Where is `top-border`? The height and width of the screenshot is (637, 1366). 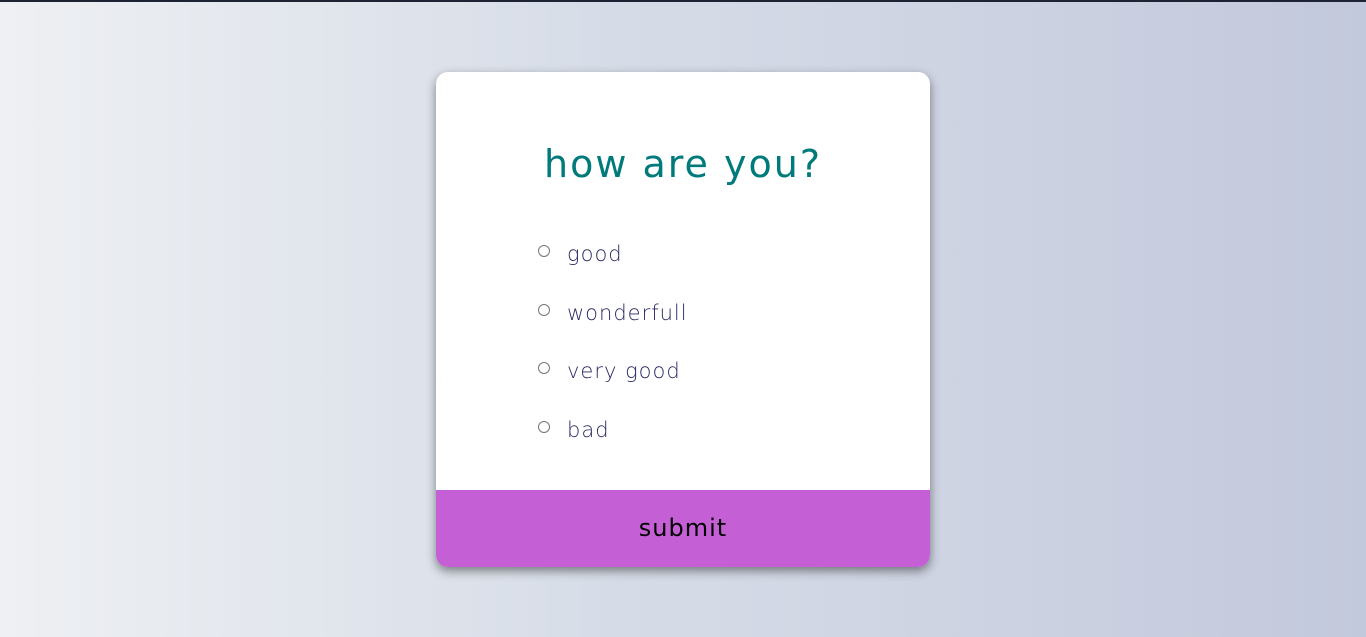 top-border is located at coordinates (683, 1).